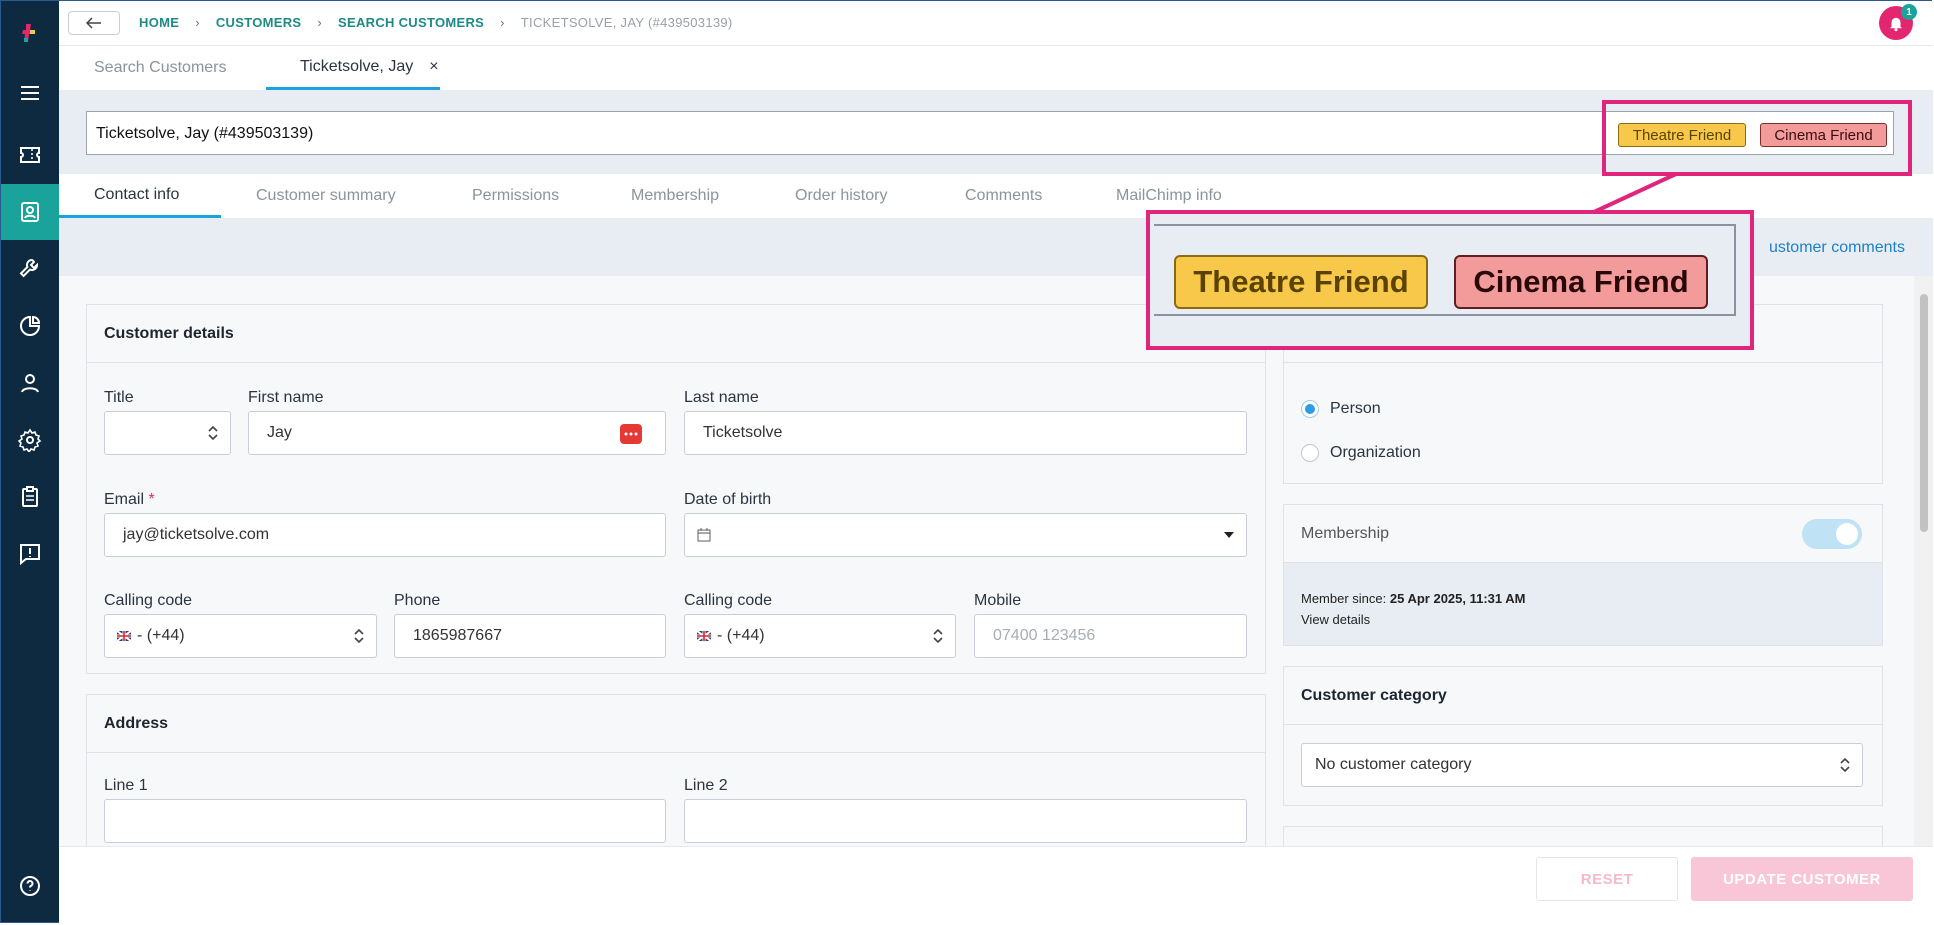  Describe the element at coordinates (119, 397) in the screenshot. I see `title-label: Title` at that location.